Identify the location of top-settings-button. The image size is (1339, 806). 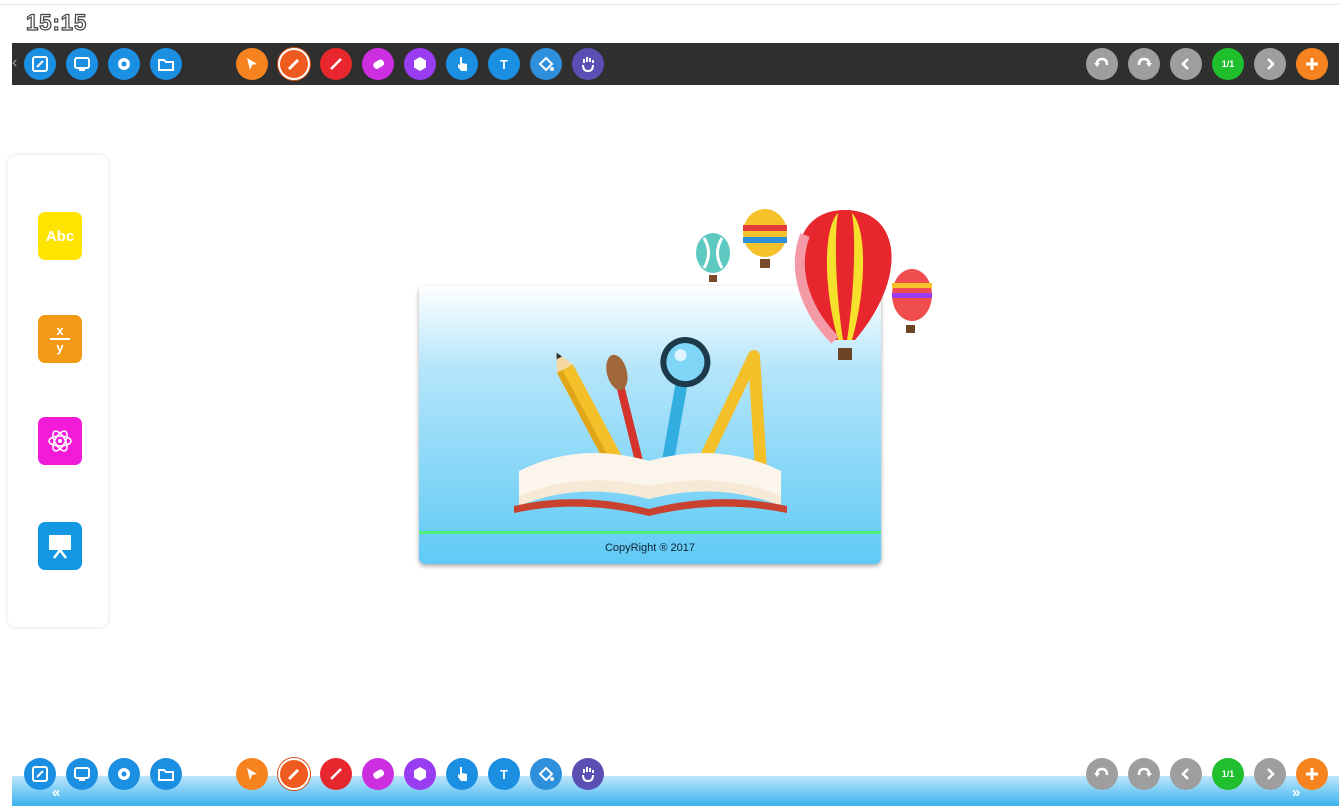
(124, 64).